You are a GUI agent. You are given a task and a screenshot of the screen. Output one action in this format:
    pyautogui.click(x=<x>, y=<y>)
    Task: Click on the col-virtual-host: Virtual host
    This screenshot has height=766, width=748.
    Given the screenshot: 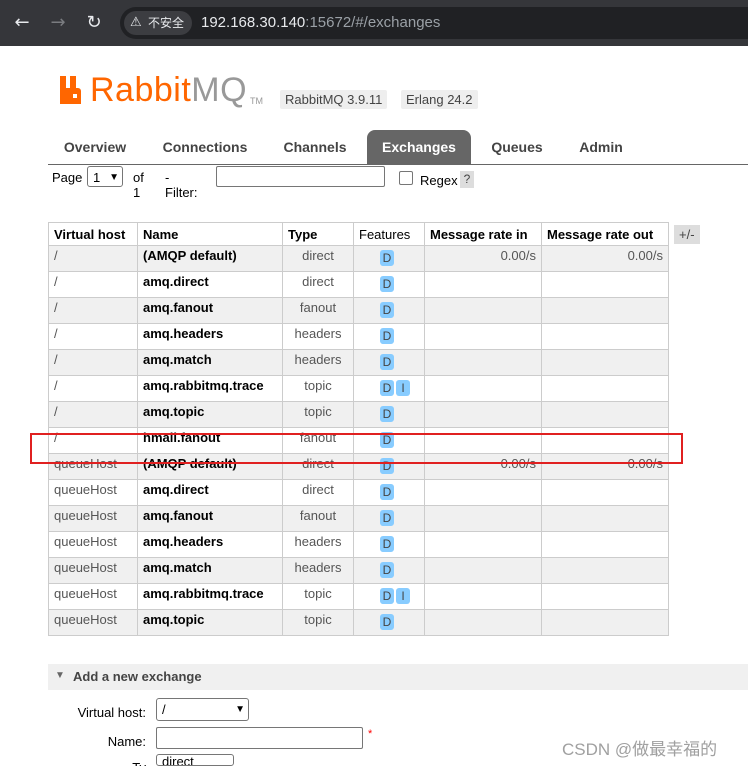 What is the action you would take?
    pyautogui.click(x=93, y=234)
    